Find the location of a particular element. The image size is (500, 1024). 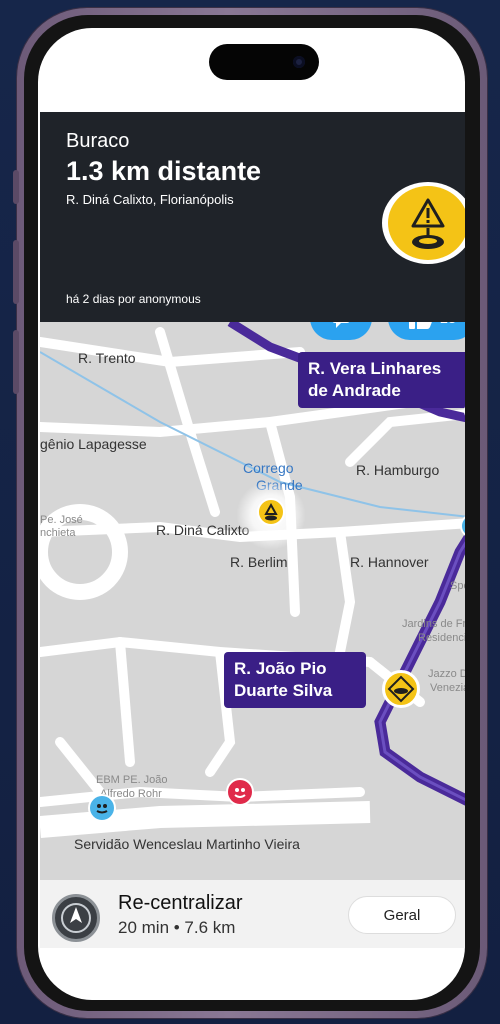

alert-type: Buraco is located at coordinates (98, 141).